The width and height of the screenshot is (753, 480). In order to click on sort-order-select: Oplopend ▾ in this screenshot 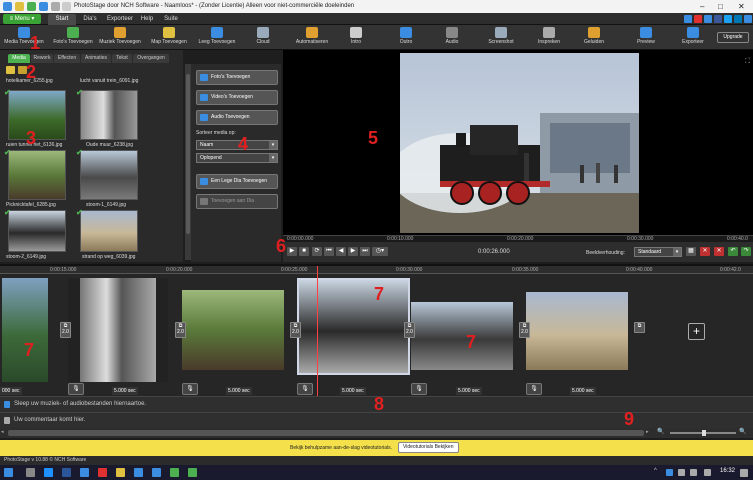, I will do `click(237, 158)`.